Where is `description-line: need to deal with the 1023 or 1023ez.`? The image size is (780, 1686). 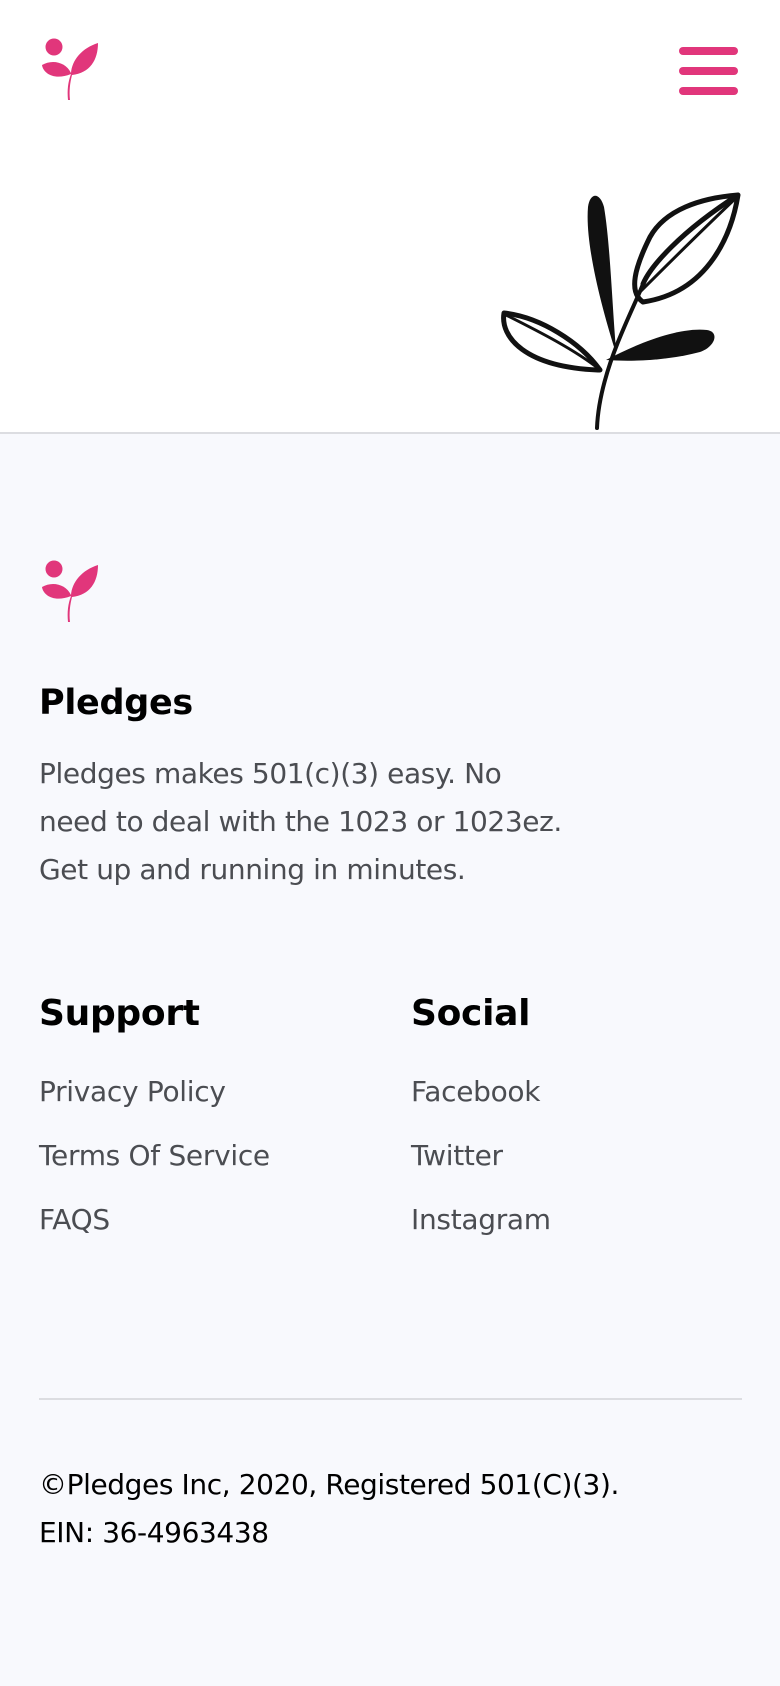
description-line: need to deal with the 1023 or 1023ez. is located at coordinates (300, 821).